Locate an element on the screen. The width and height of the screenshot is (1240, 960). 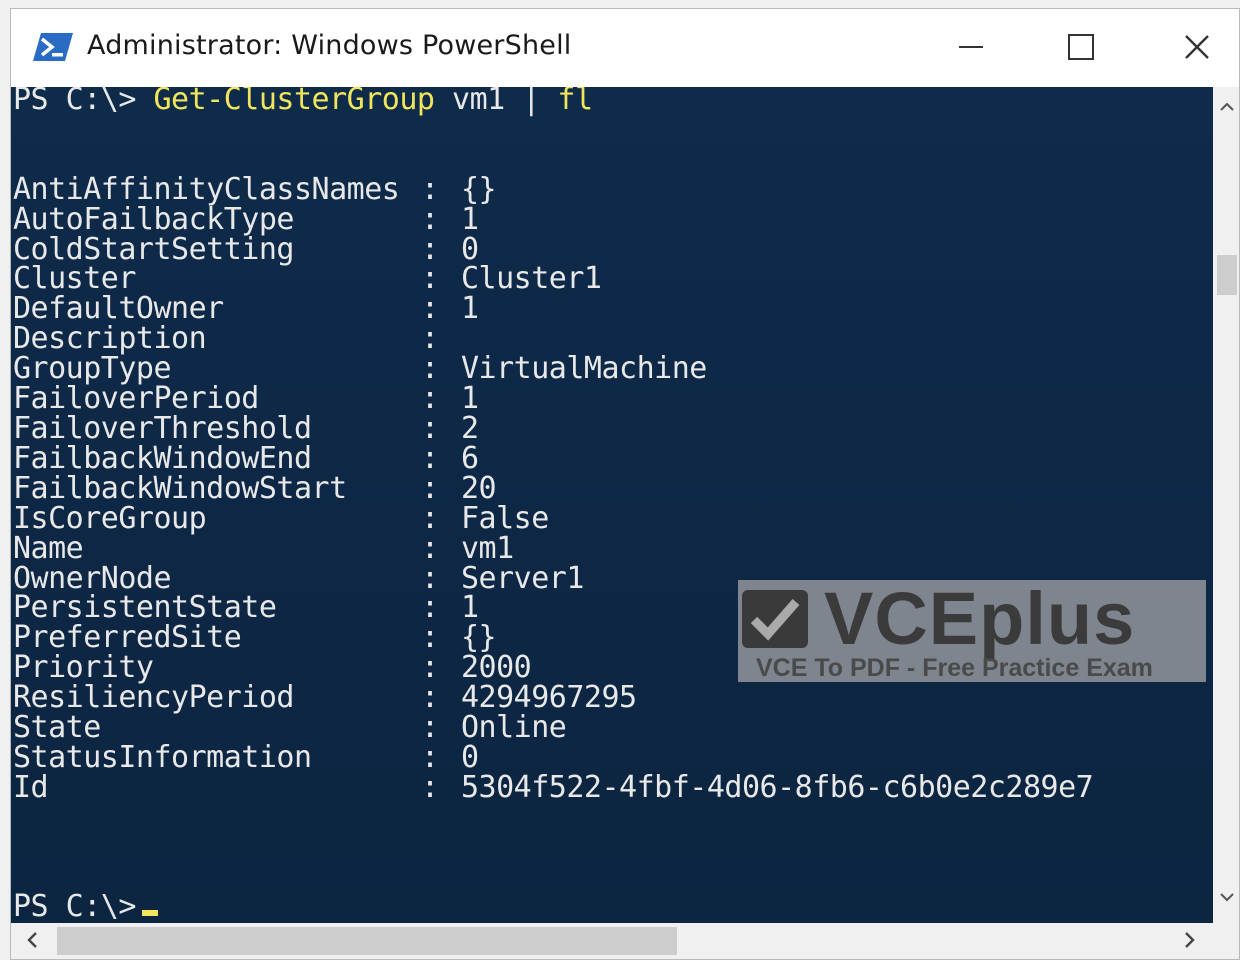
property-key: Priority is located at coordinates (83, 668).